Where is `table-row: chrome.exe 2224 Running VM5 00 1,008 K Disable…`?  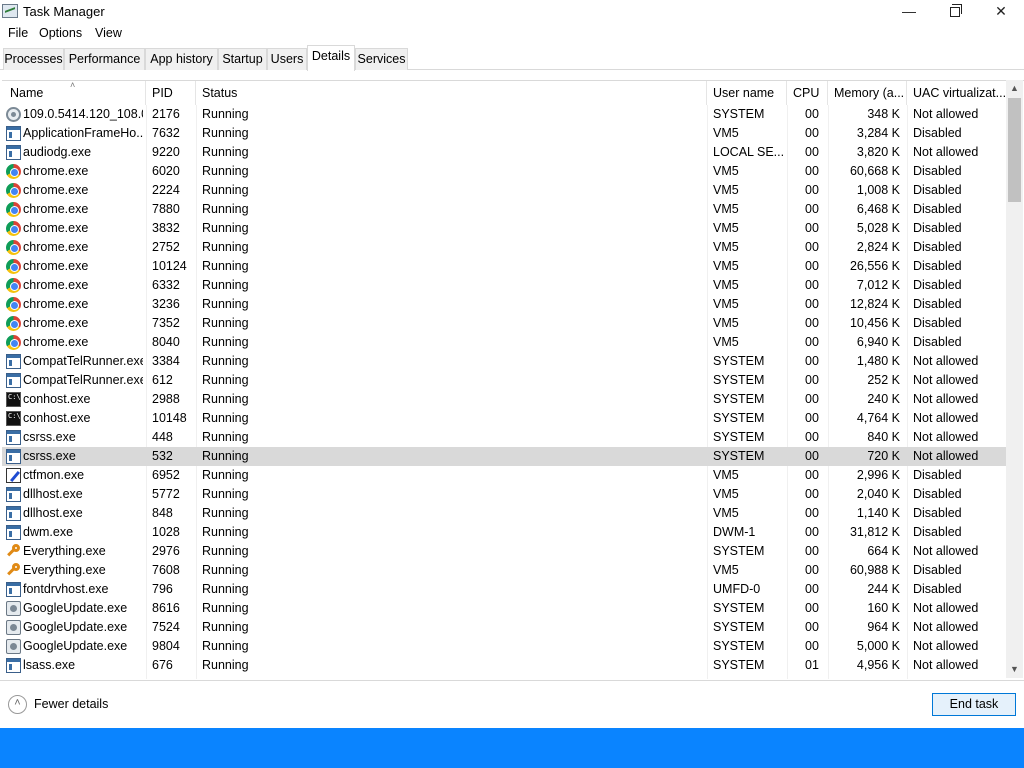 table-row: chrome.exe 2224 Running VM5 00 1,008 K Disable… is located at coordinates (504, 190).